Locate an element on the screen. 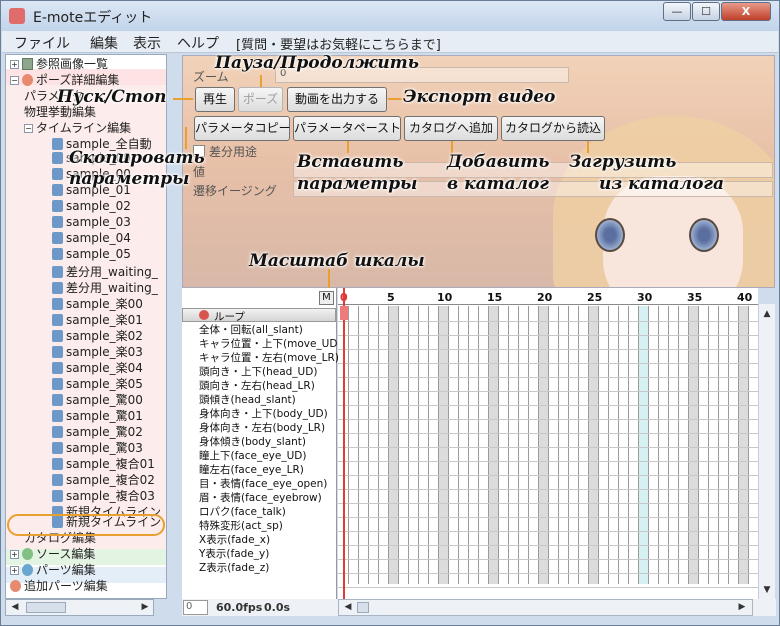 This screenshot has width=780, height=626. loop-row: ループ is located at coordinates (259, 315).